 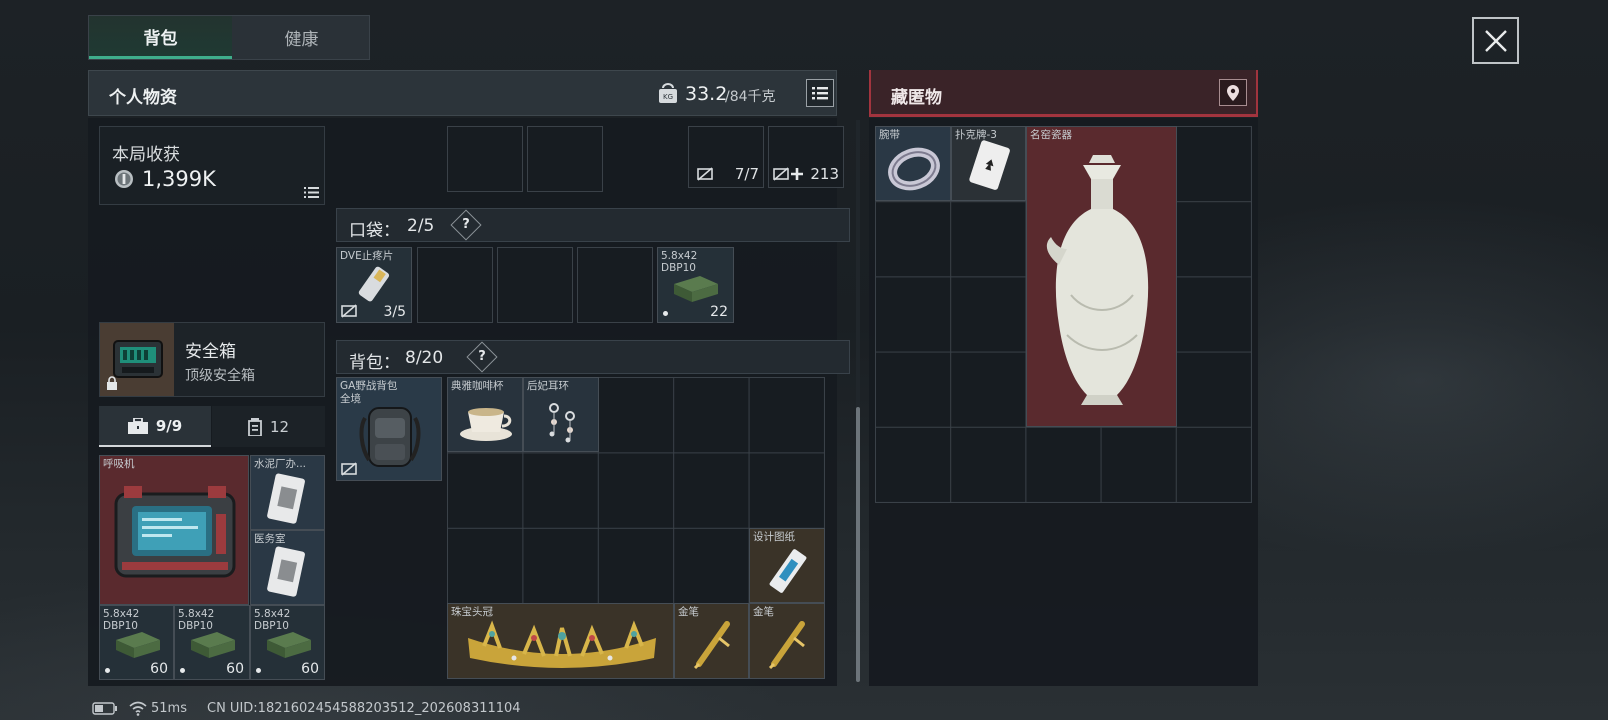 I want to click on sub-tab-ammo-count: 12, so click(x=279, y=426).